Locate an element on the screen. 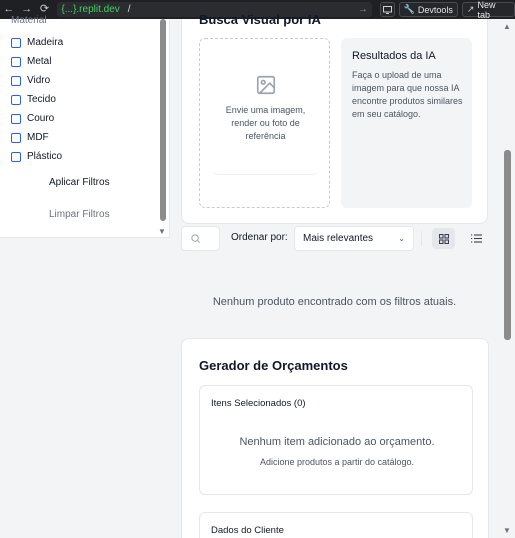 The height and width of the screenshot is (538, 515). material-option-couro: Couro is located at coordinates (37, 118).